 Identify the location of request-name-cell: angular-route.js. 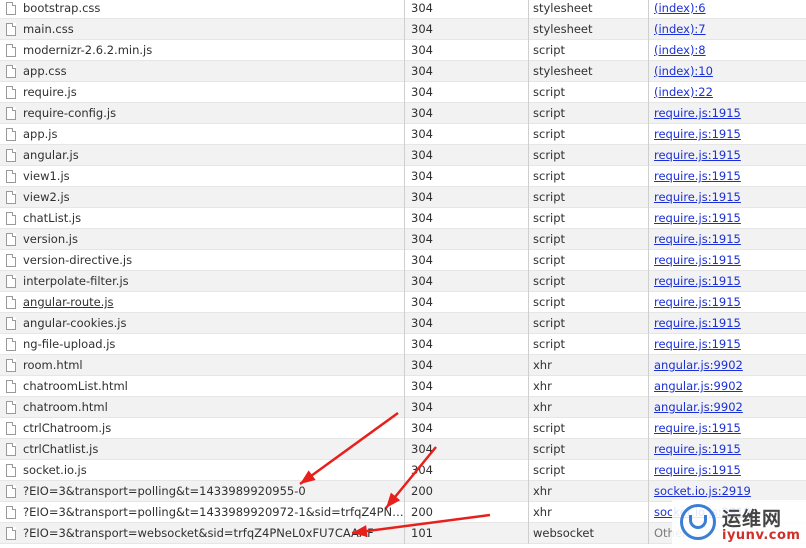
(202, 302).